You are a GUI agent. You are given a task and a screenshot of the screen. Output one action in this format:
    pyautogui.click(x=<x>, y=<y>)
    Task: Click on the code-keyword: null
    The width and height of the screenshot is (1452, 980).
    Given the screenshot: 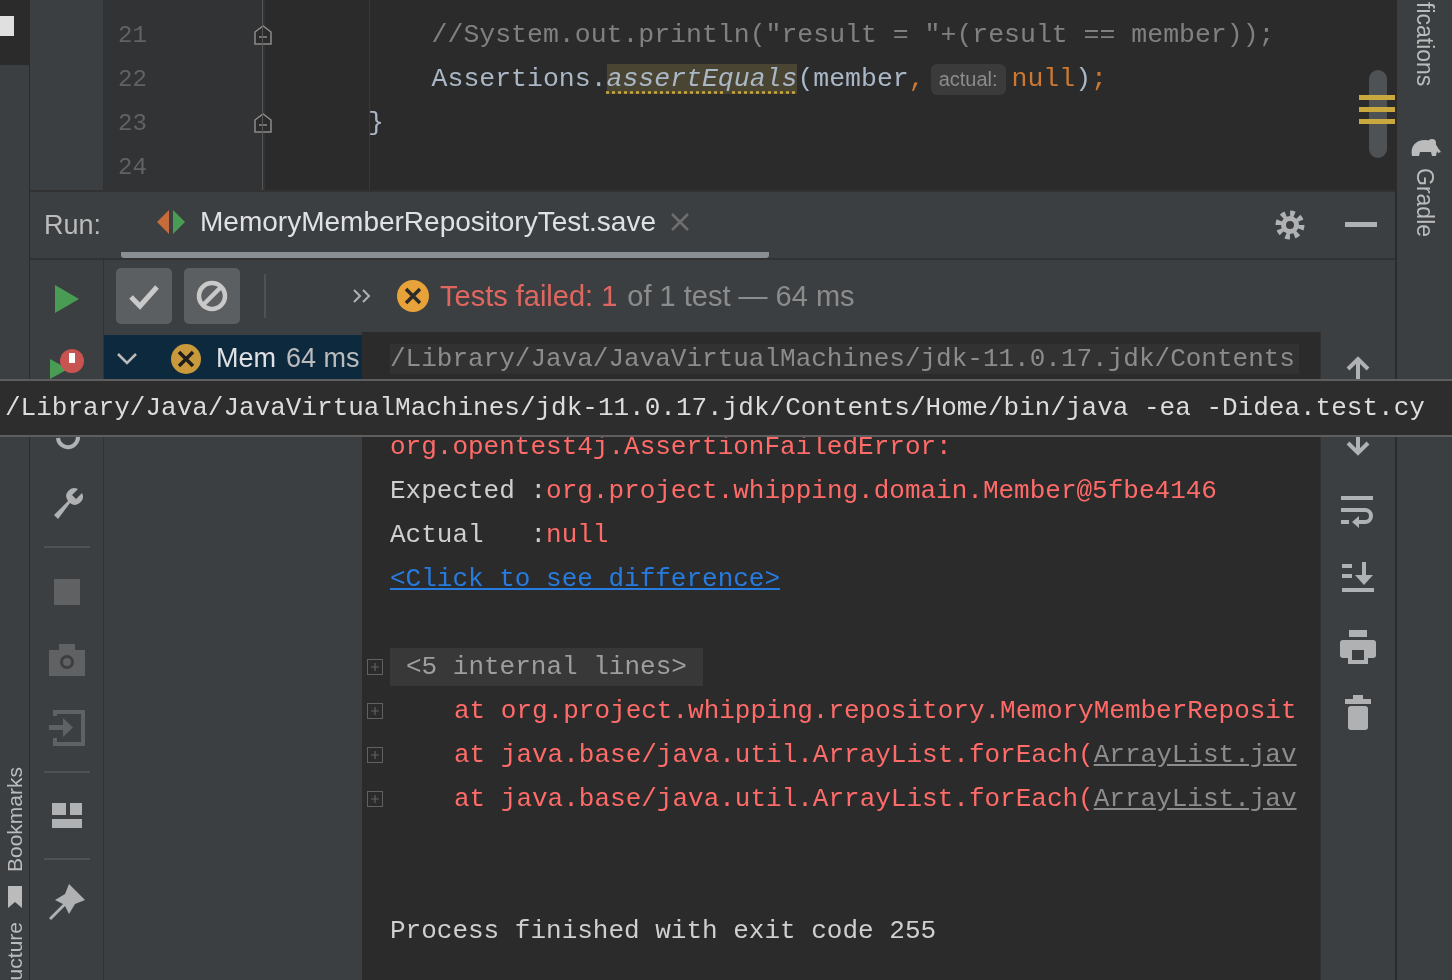 What is the action you would take?
    pyautogui.click(x=1043, y=79)
    